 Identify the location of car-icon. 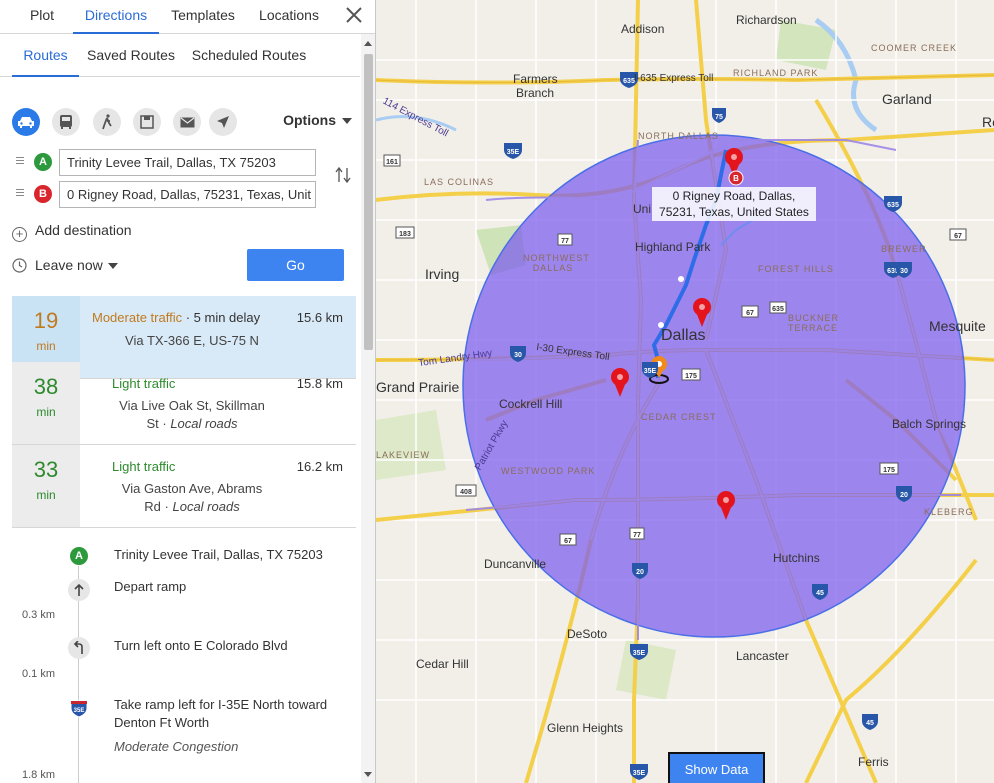
(26, 122).